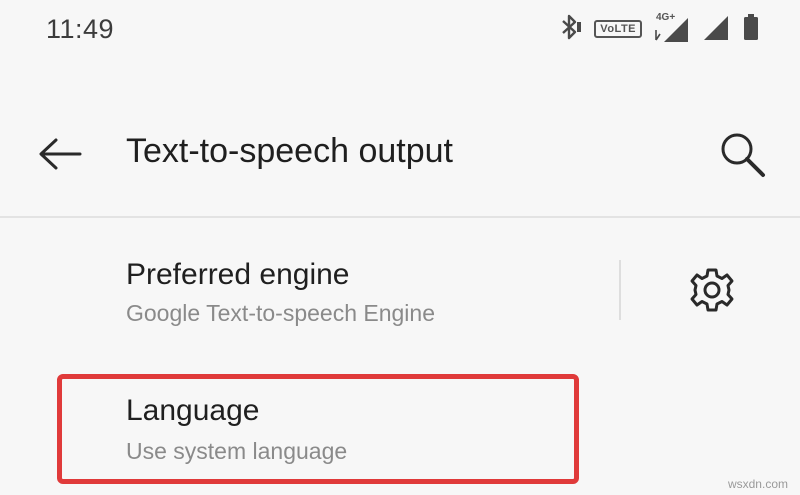 The height and width of the screenshot is (495, 800). I want to click on search-icon, so click(743, 155).